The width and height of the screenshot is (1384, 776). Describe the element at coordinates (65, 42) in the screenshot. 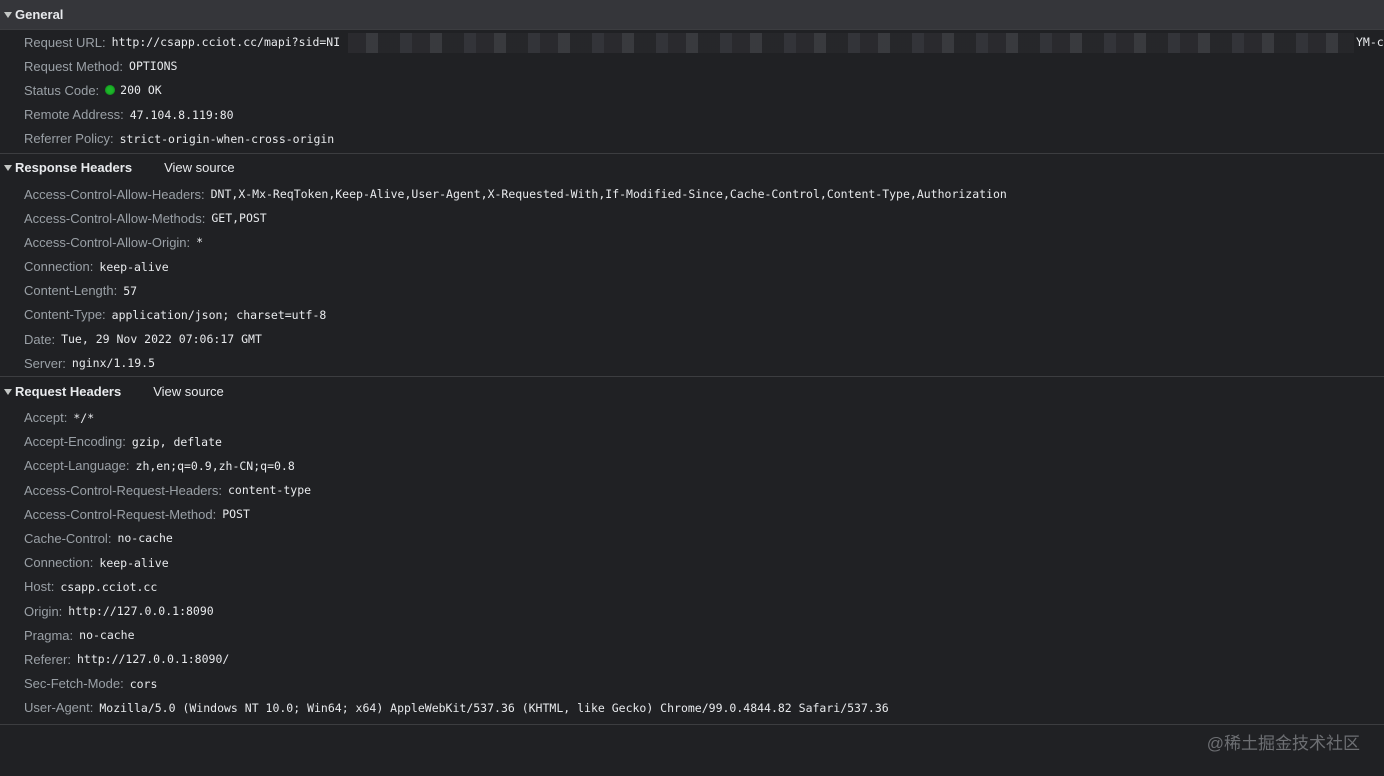

I see `row-key: Request URL:` at that location.